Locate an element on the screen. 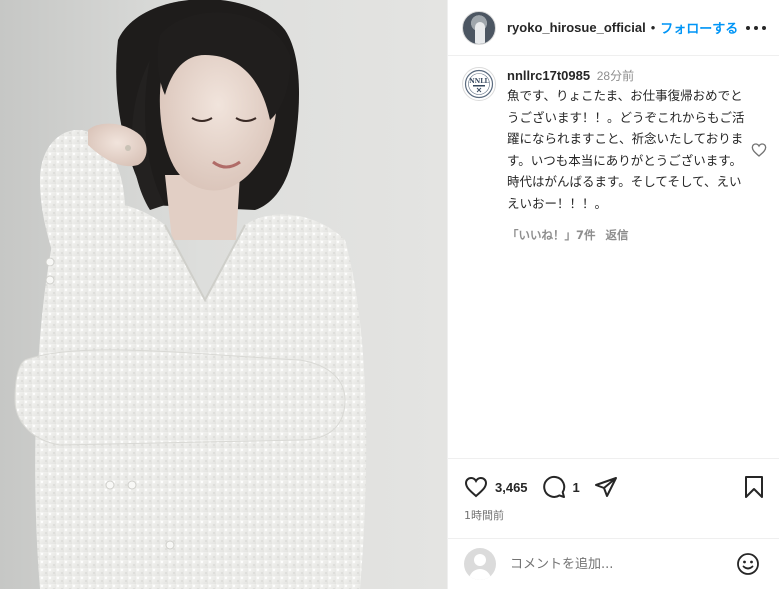 The width and height of the screenshot is (779, 589). owner-username: ryoko_hirosue_official is located at coordinates (576, 27).